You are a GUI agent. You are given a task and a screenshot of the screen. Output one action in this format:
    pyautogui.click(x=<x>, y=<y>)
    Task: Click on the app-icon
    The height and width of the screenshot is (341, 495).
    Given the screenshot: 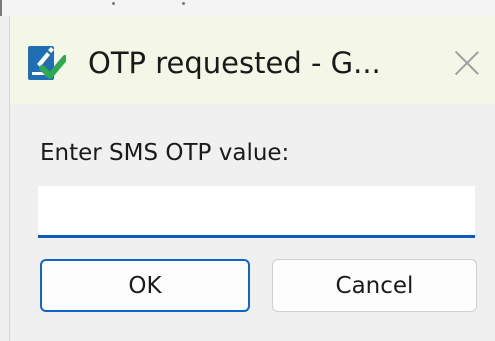 What is the action you would take?
    pyautogui.click(x=47, y=63)
    